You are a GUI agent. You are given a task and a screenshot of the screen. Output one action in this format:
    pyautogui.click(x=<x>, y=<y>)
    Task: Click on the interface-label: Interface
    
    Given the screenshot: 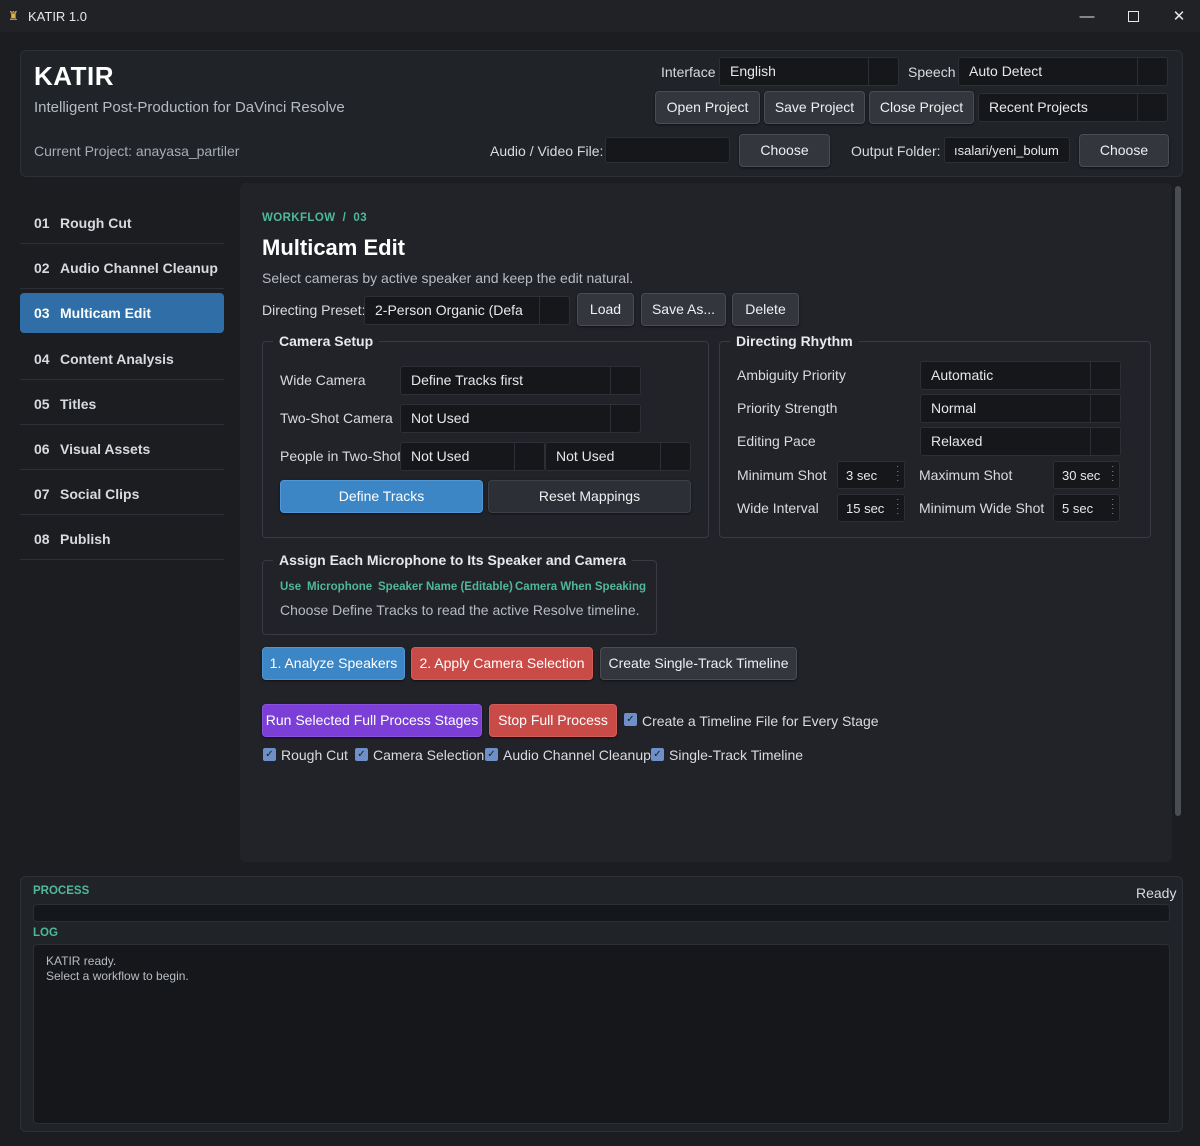 What is the action you would take?
    pyautogui.click(x=688, y=72)
    